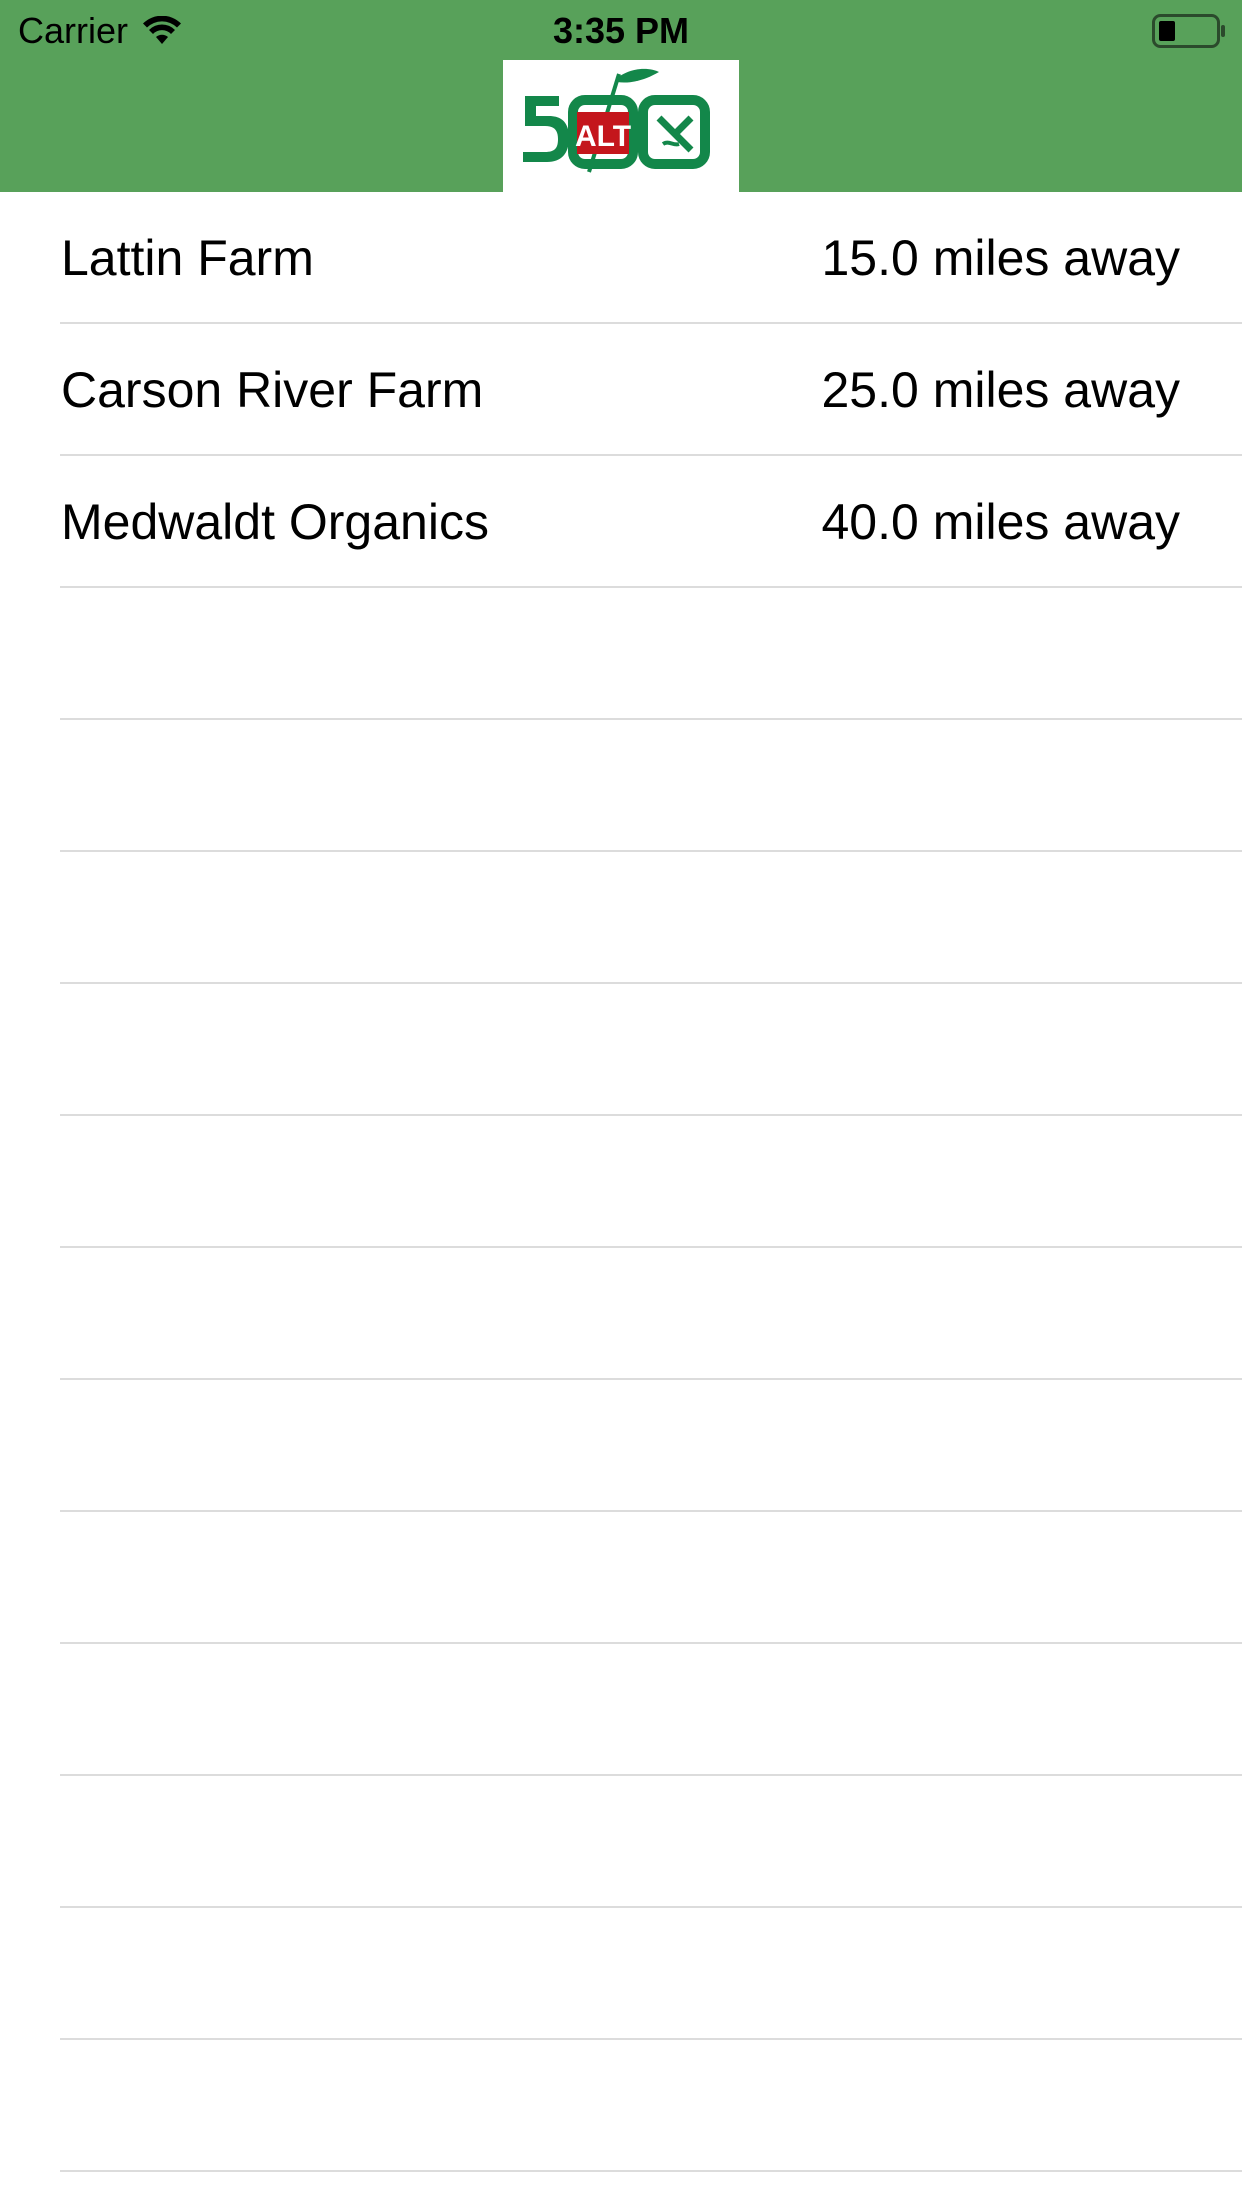 This screenshot has height=2208, width=1242. What do you see at coordinates (1001, 390) in the screenshot?
I see `farm-distance: 25.0 miles away` at bounding box center [1001, 390].